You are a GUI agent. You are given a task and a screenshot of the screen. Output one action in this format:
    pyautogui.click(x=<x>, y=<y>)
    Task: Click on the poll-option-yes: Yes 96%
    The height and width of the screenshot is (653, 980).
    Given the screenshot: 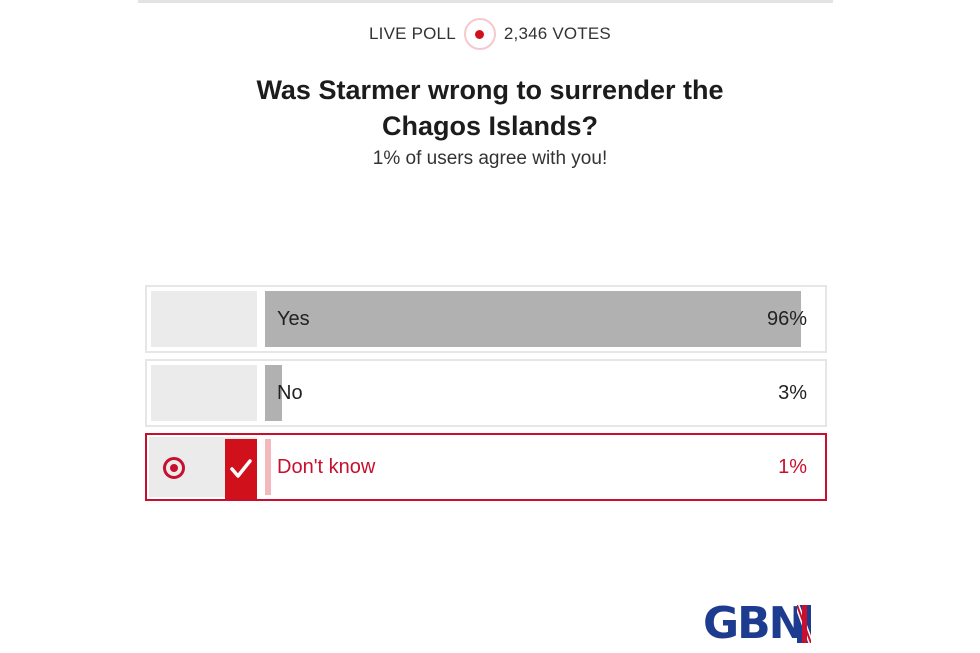 What is the action you would take?
    pyautogui.click(x=486, y=319)
    